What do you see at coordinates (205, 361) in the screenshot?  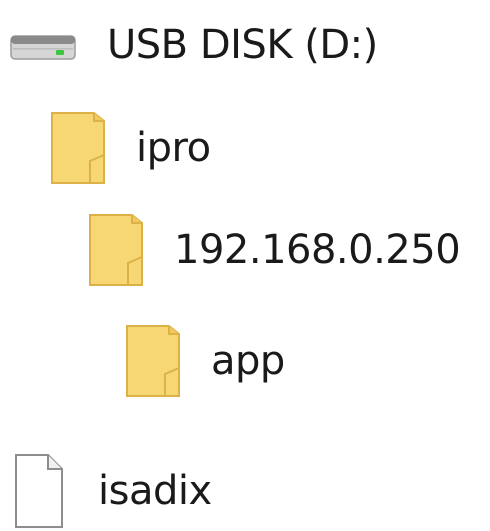 I see `tree-item-app: app` at bounding box center [205, 361].